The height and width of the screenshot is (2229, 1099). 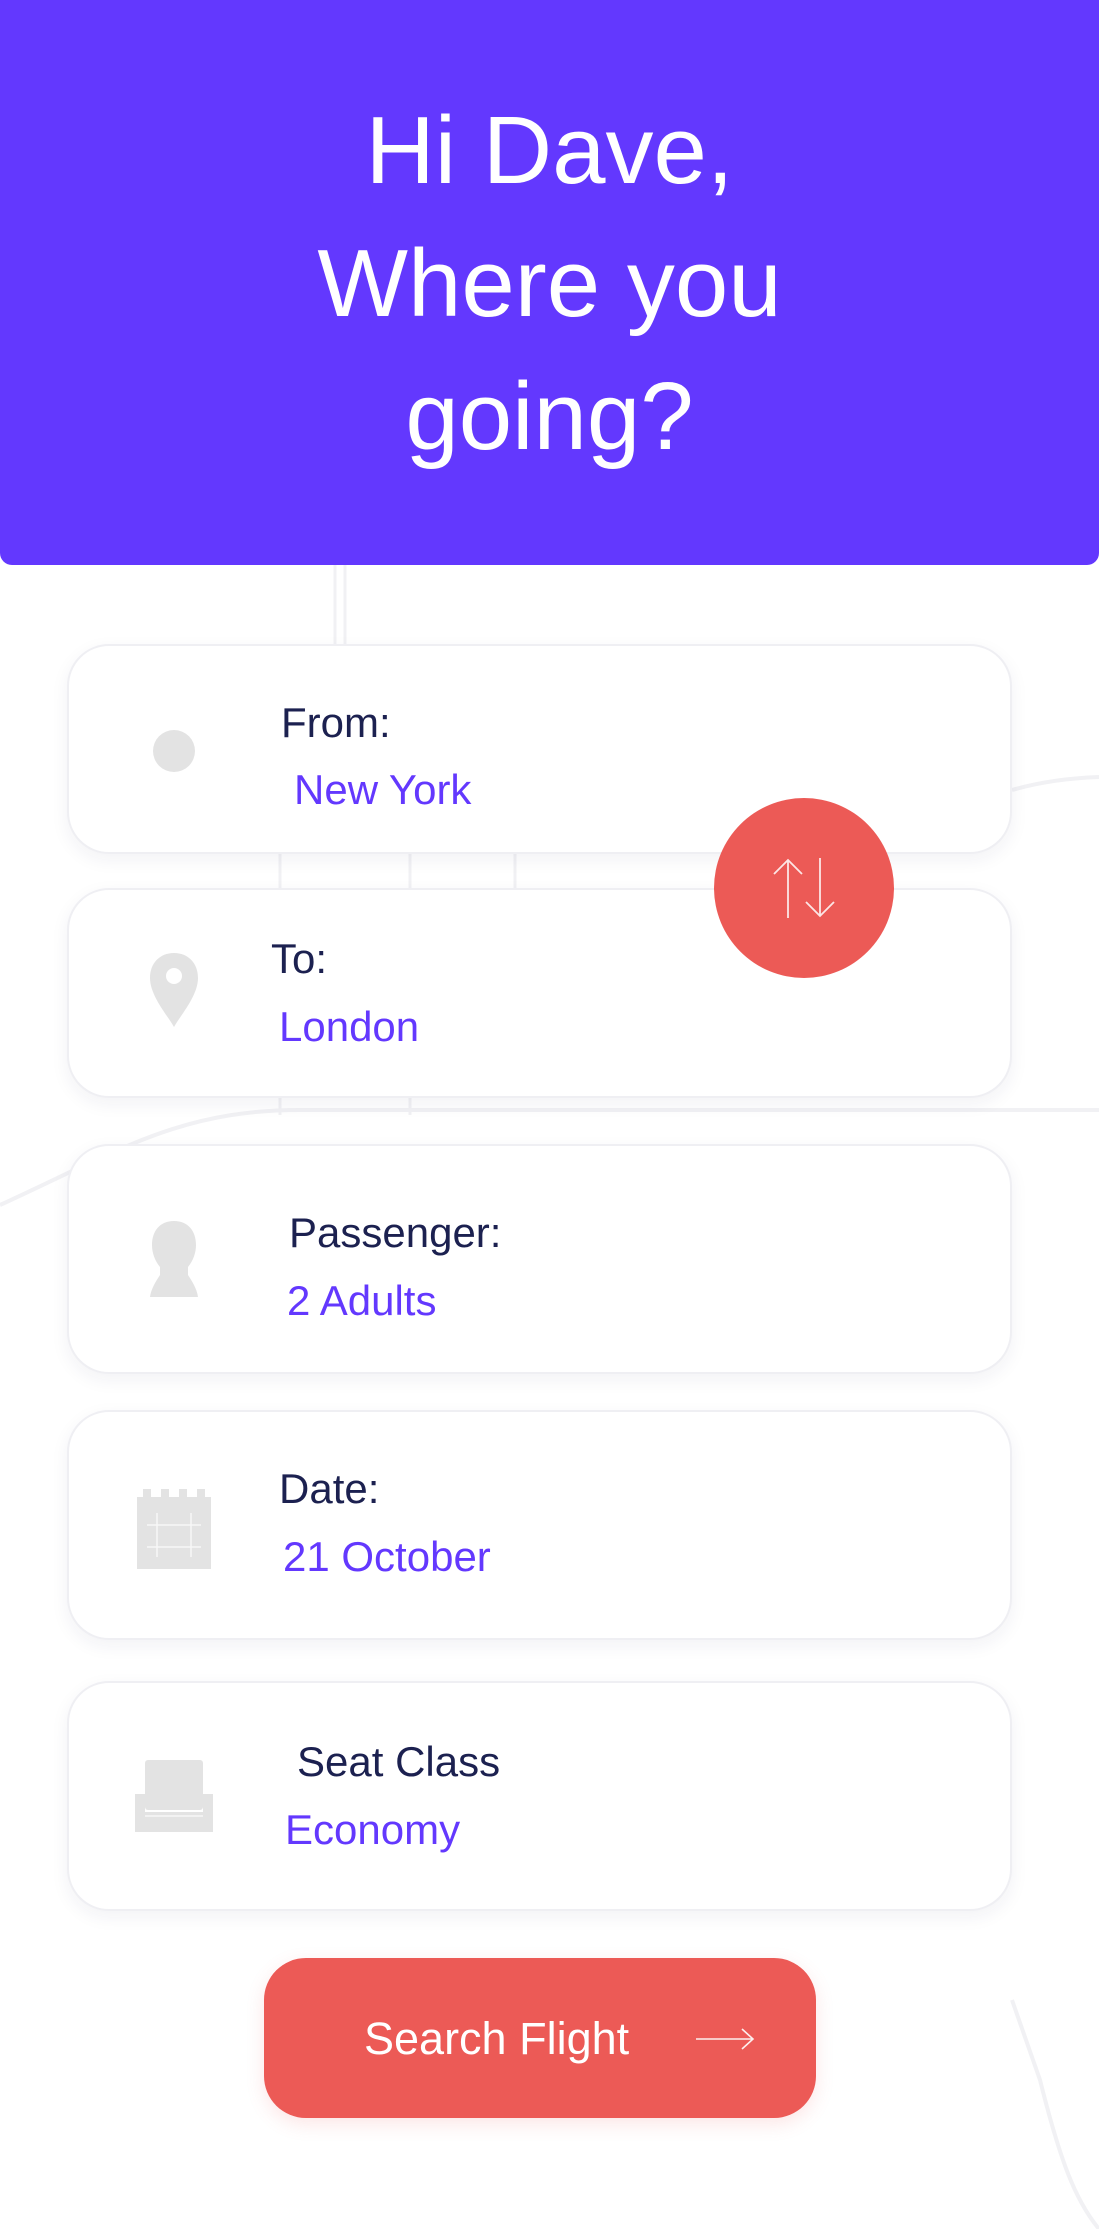 What do you see at coordinates (539, 1259) in the screenshot?
I see `passenger-field: Passenger: 2 Adults` at bounding box center [539, 1259].